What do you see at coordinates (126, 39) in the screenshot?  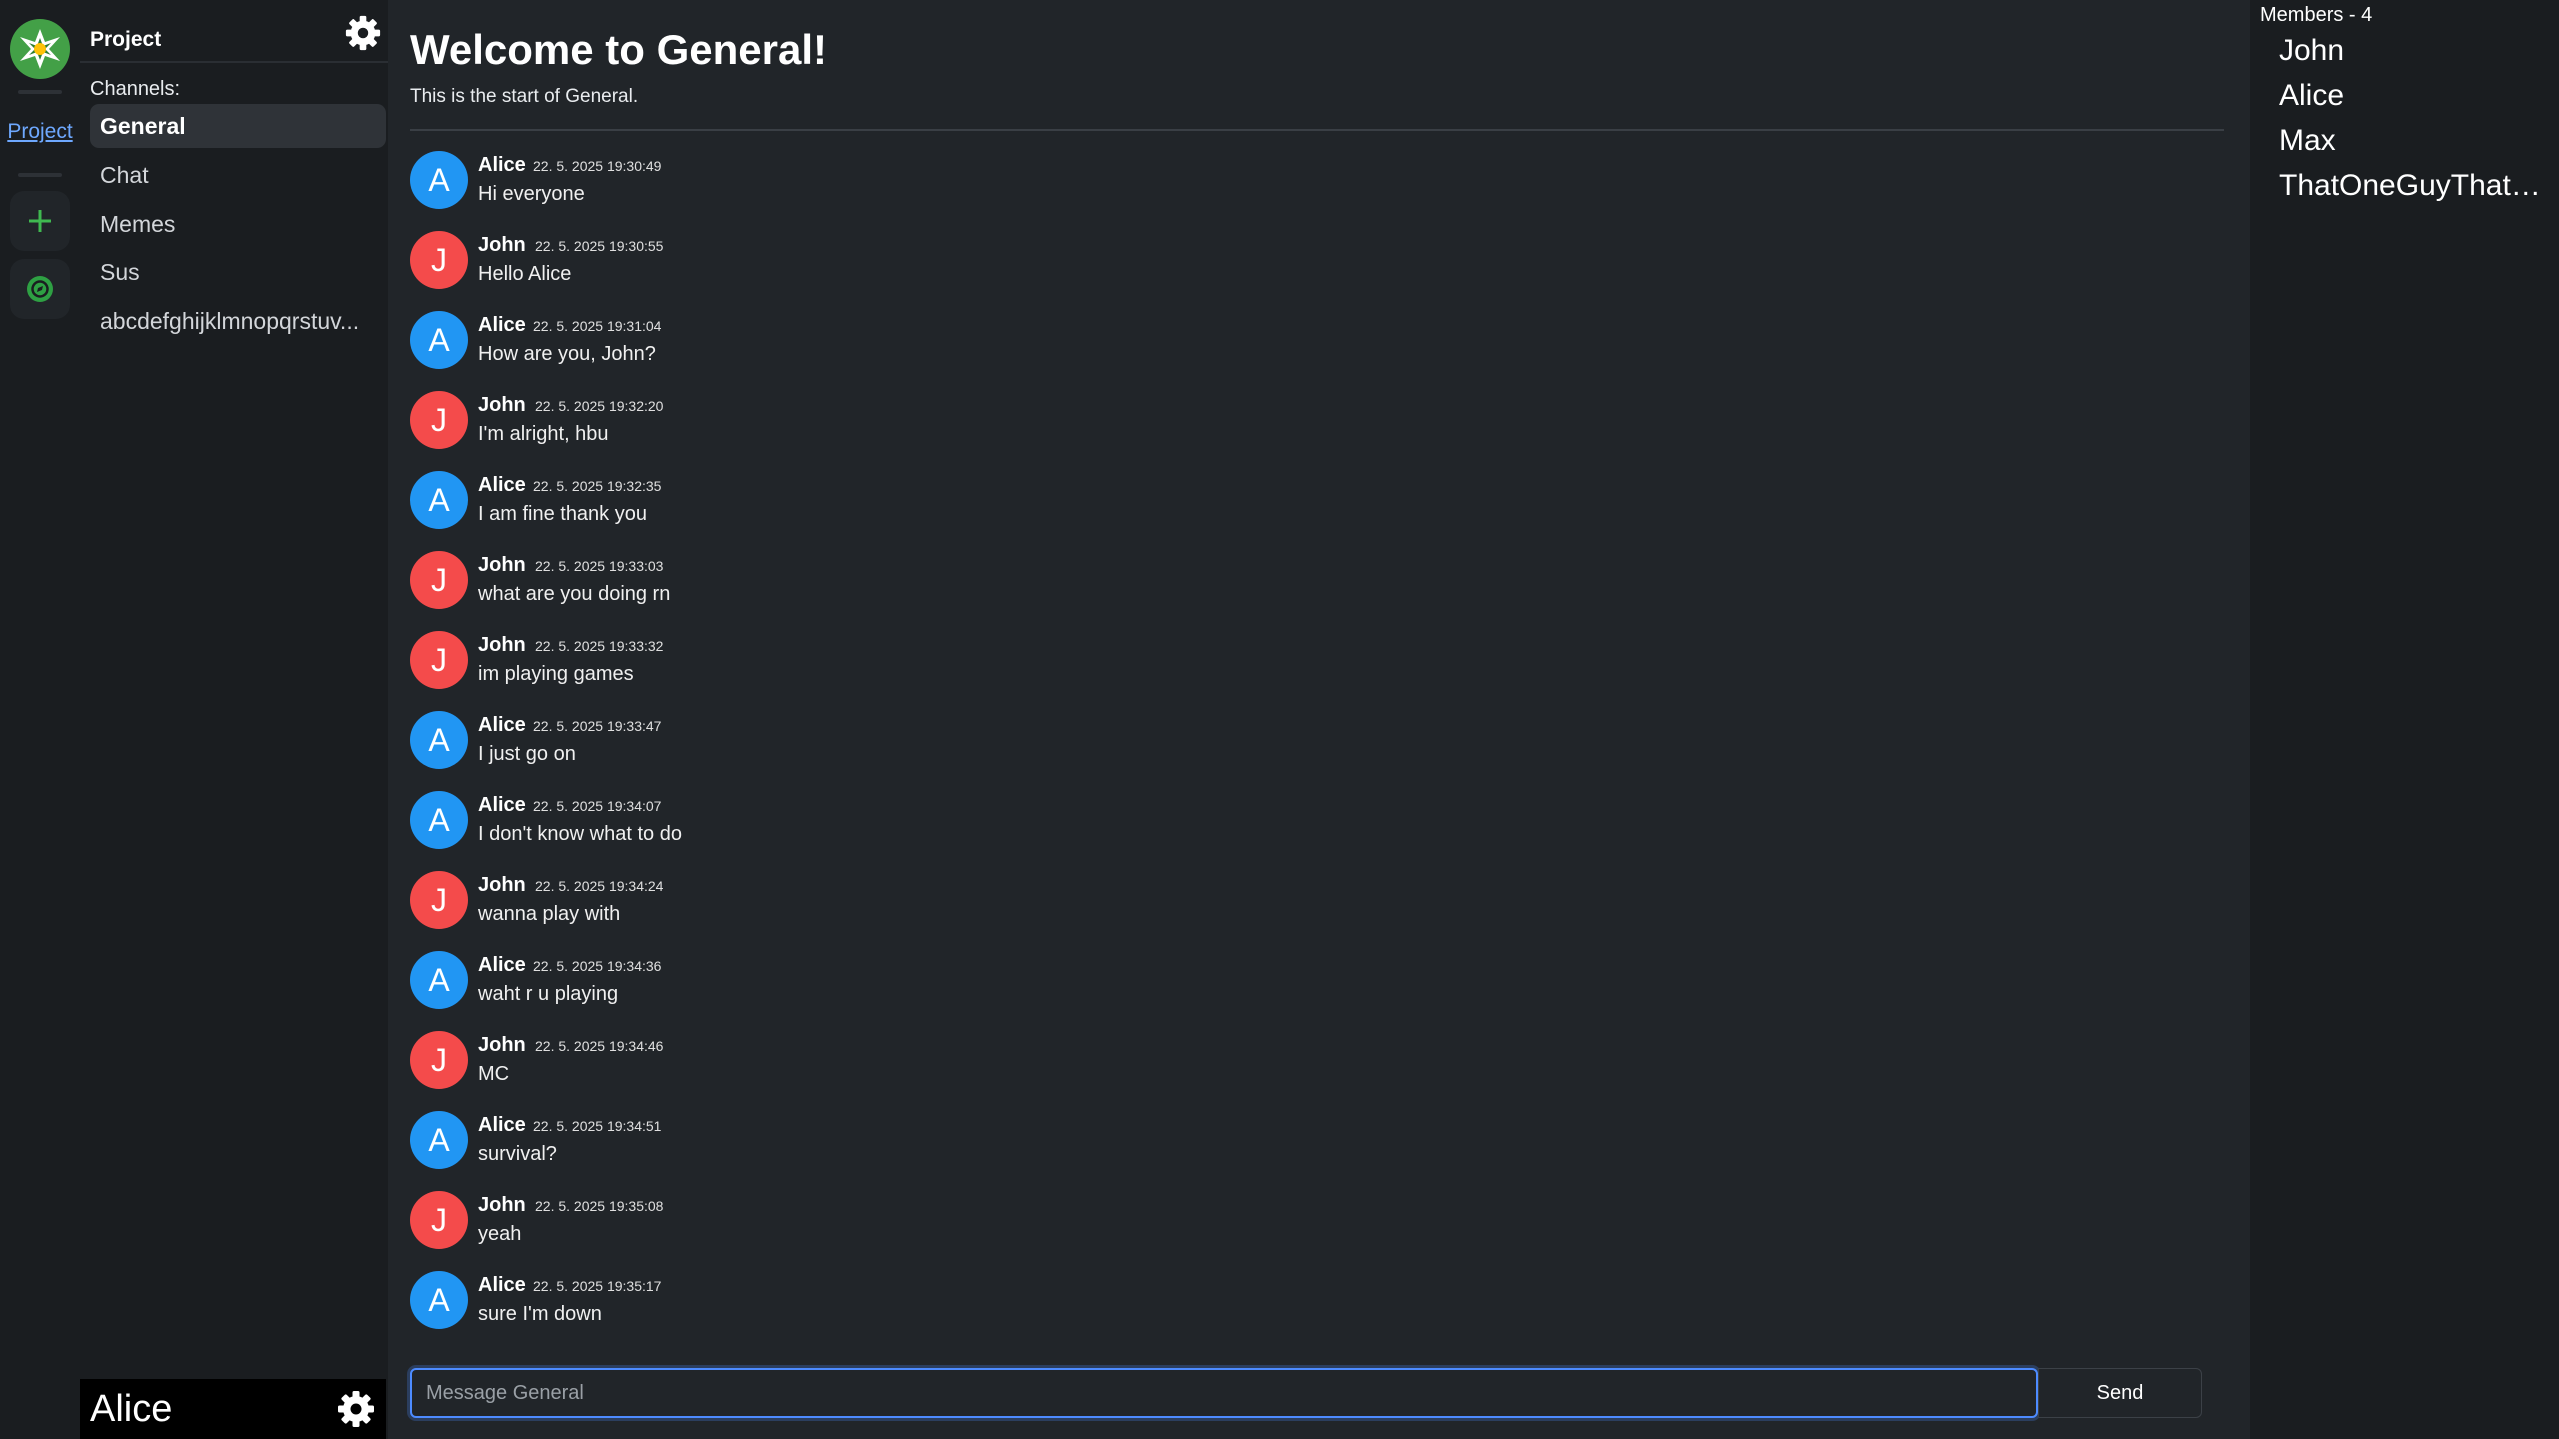 I see `project-title: Project` at bounding box center [126, 39].